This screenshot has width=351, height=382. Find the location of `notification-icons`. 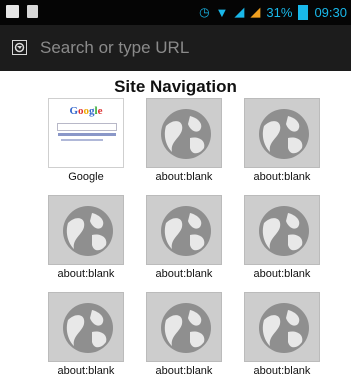

notification-icons is located at coordinates (22, 11).